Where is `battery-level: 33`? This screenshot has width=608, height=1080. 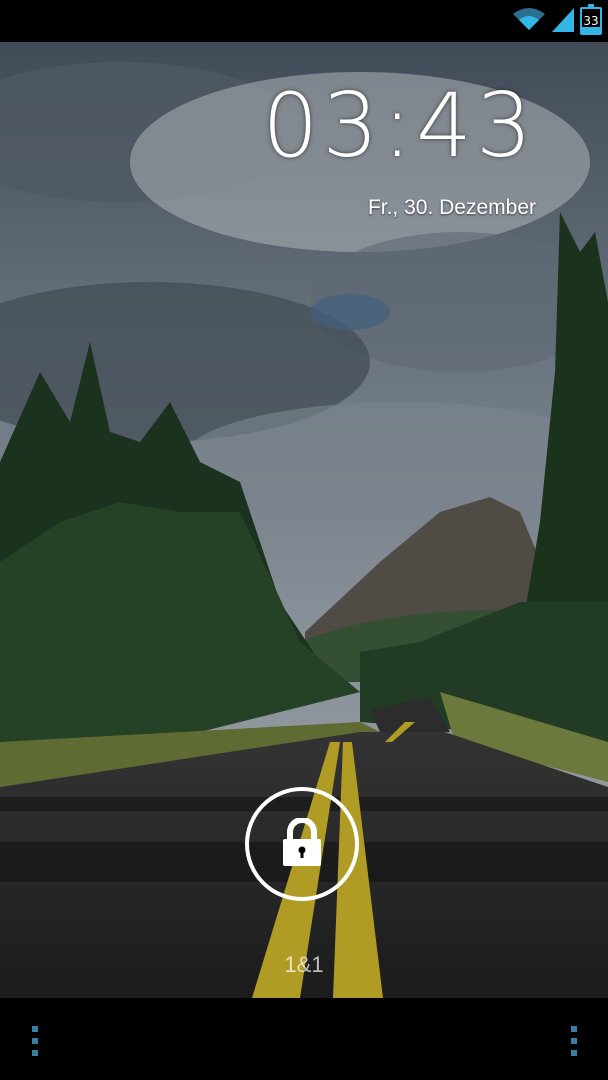
battery-level: 33 is located at coordinates (591, 21).